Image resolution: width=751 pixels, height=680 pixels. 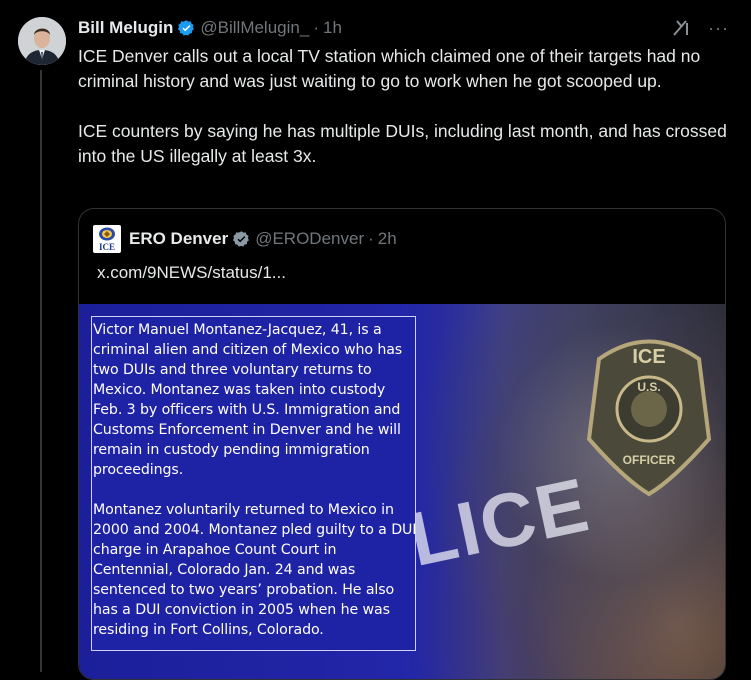 What do you see at coordinates (648, 387) in the screenshot?
I see `badge-mid-text: U.S.` at bounding box center [648, 387].